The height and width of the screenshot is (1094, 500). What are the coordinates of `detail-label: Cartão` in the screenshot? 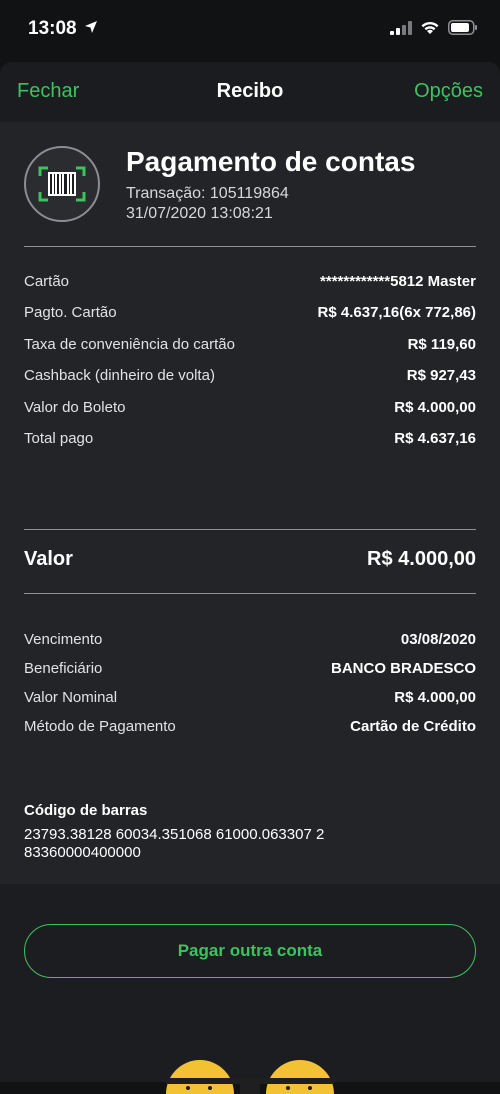 It's located at (47, 281).